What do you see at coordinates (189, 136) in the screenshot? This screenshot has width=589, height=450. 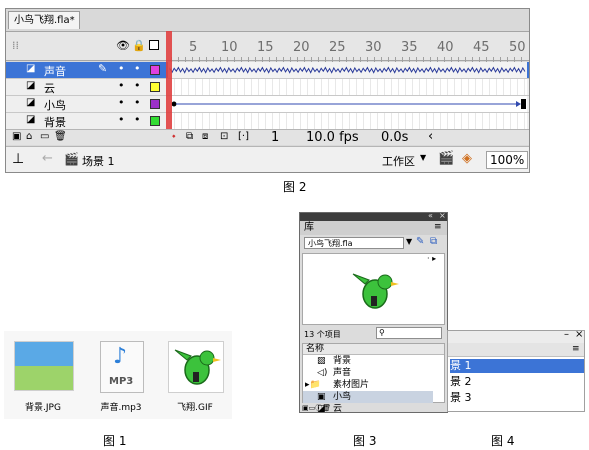 I see `onion-skin-icon: ⧉` at bounding box center [189, 136].